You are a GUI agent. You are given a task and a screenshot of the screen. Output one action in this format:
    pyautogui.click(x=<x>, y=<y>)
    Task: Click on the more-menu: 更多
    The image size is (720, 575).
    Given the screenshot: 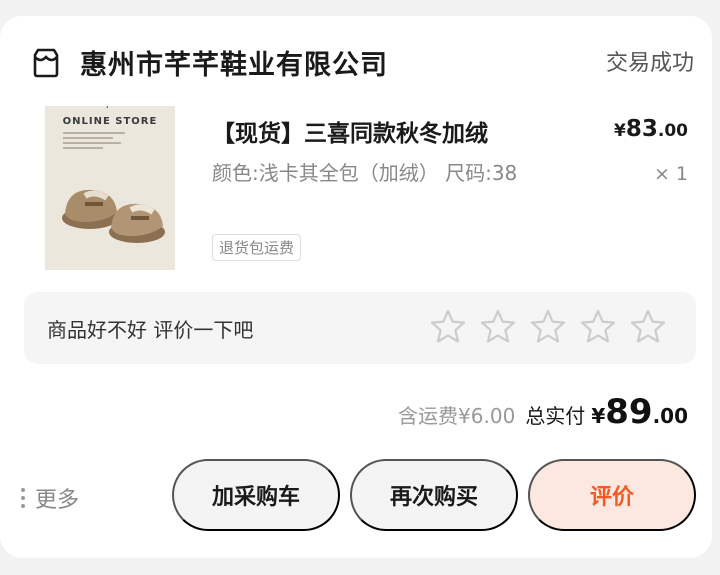 What is the action you would take?
    pyautogui.click(x=50, y=498)
    